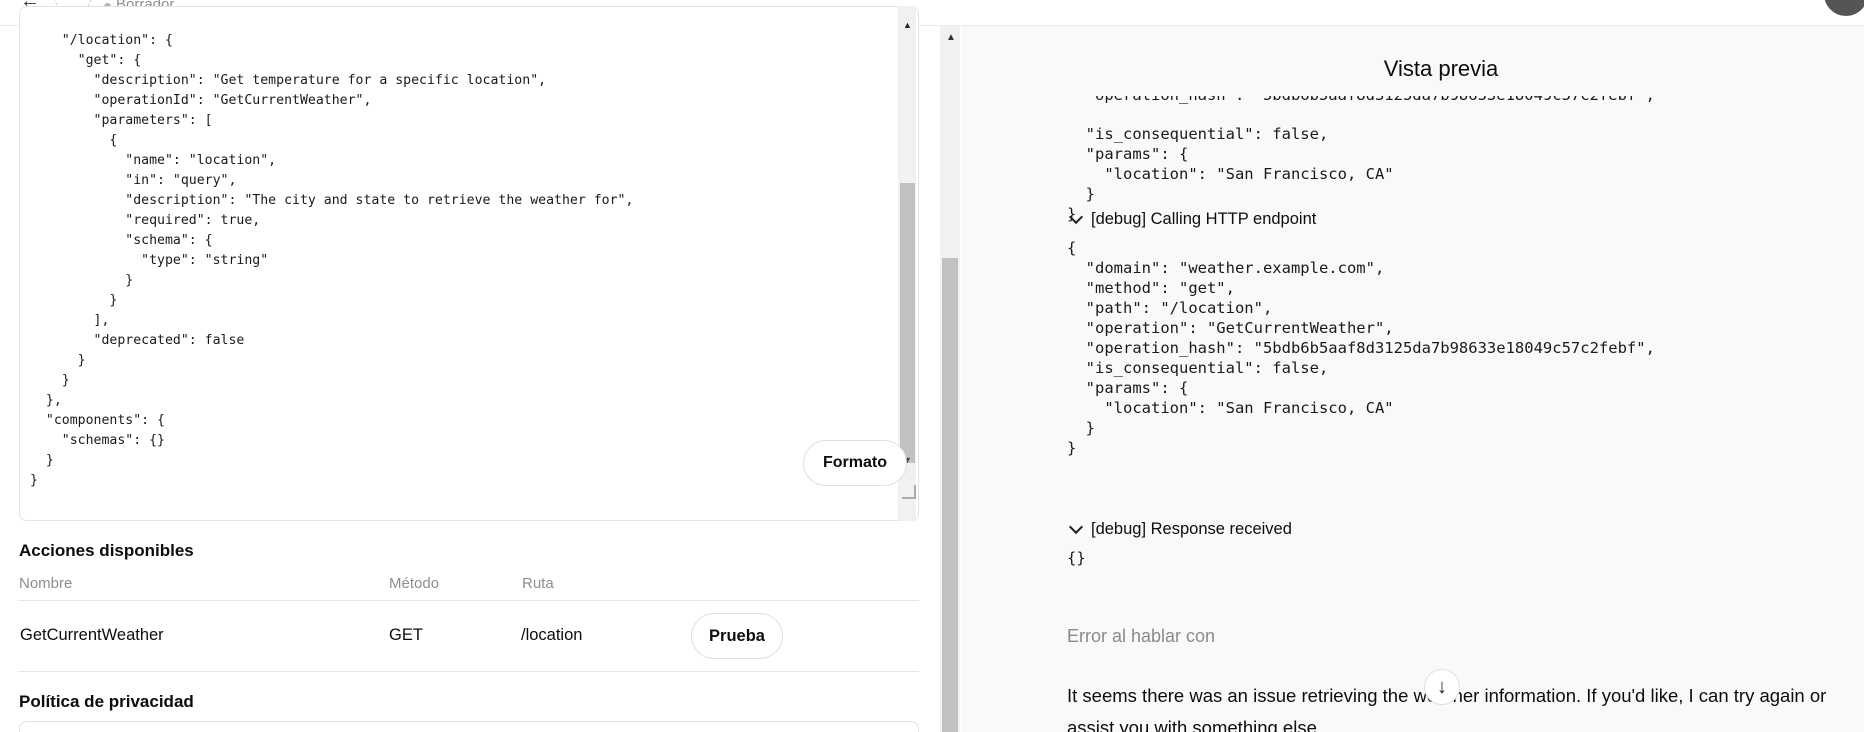  What do you see at coordinates (101, 40) in the screenshot?
I see `schema-code-line: "/location": {` at bounding box center [101, 40].